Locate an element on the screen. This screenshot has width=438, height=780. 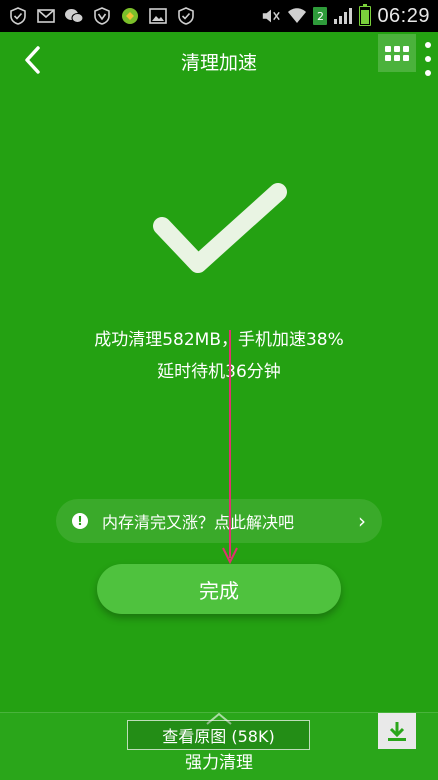
page-title: 清理加速 is located at coordinates (218, 63).